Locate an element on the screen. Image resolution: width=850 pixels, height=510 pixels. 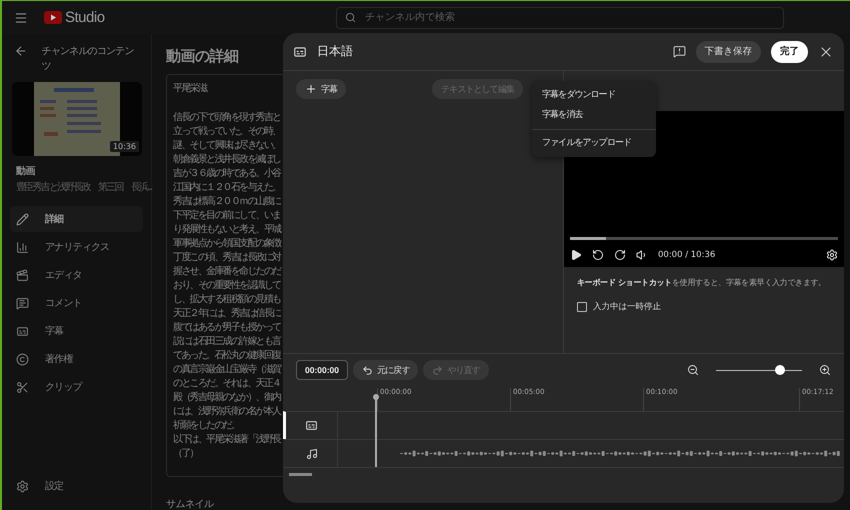
nav-item: 著作権 is located at coordinates (76, 359).